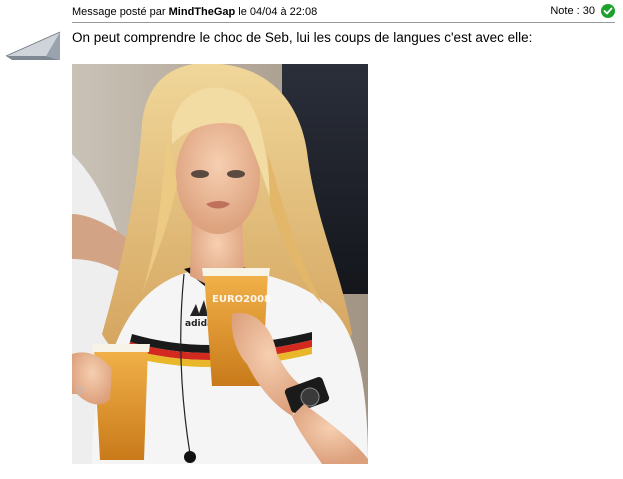 The height and width of the screenshot is (479, 623). Describe the element at coordinates (572, 11) in the screenshot. I see `rating-label: Note : 30` at that location.